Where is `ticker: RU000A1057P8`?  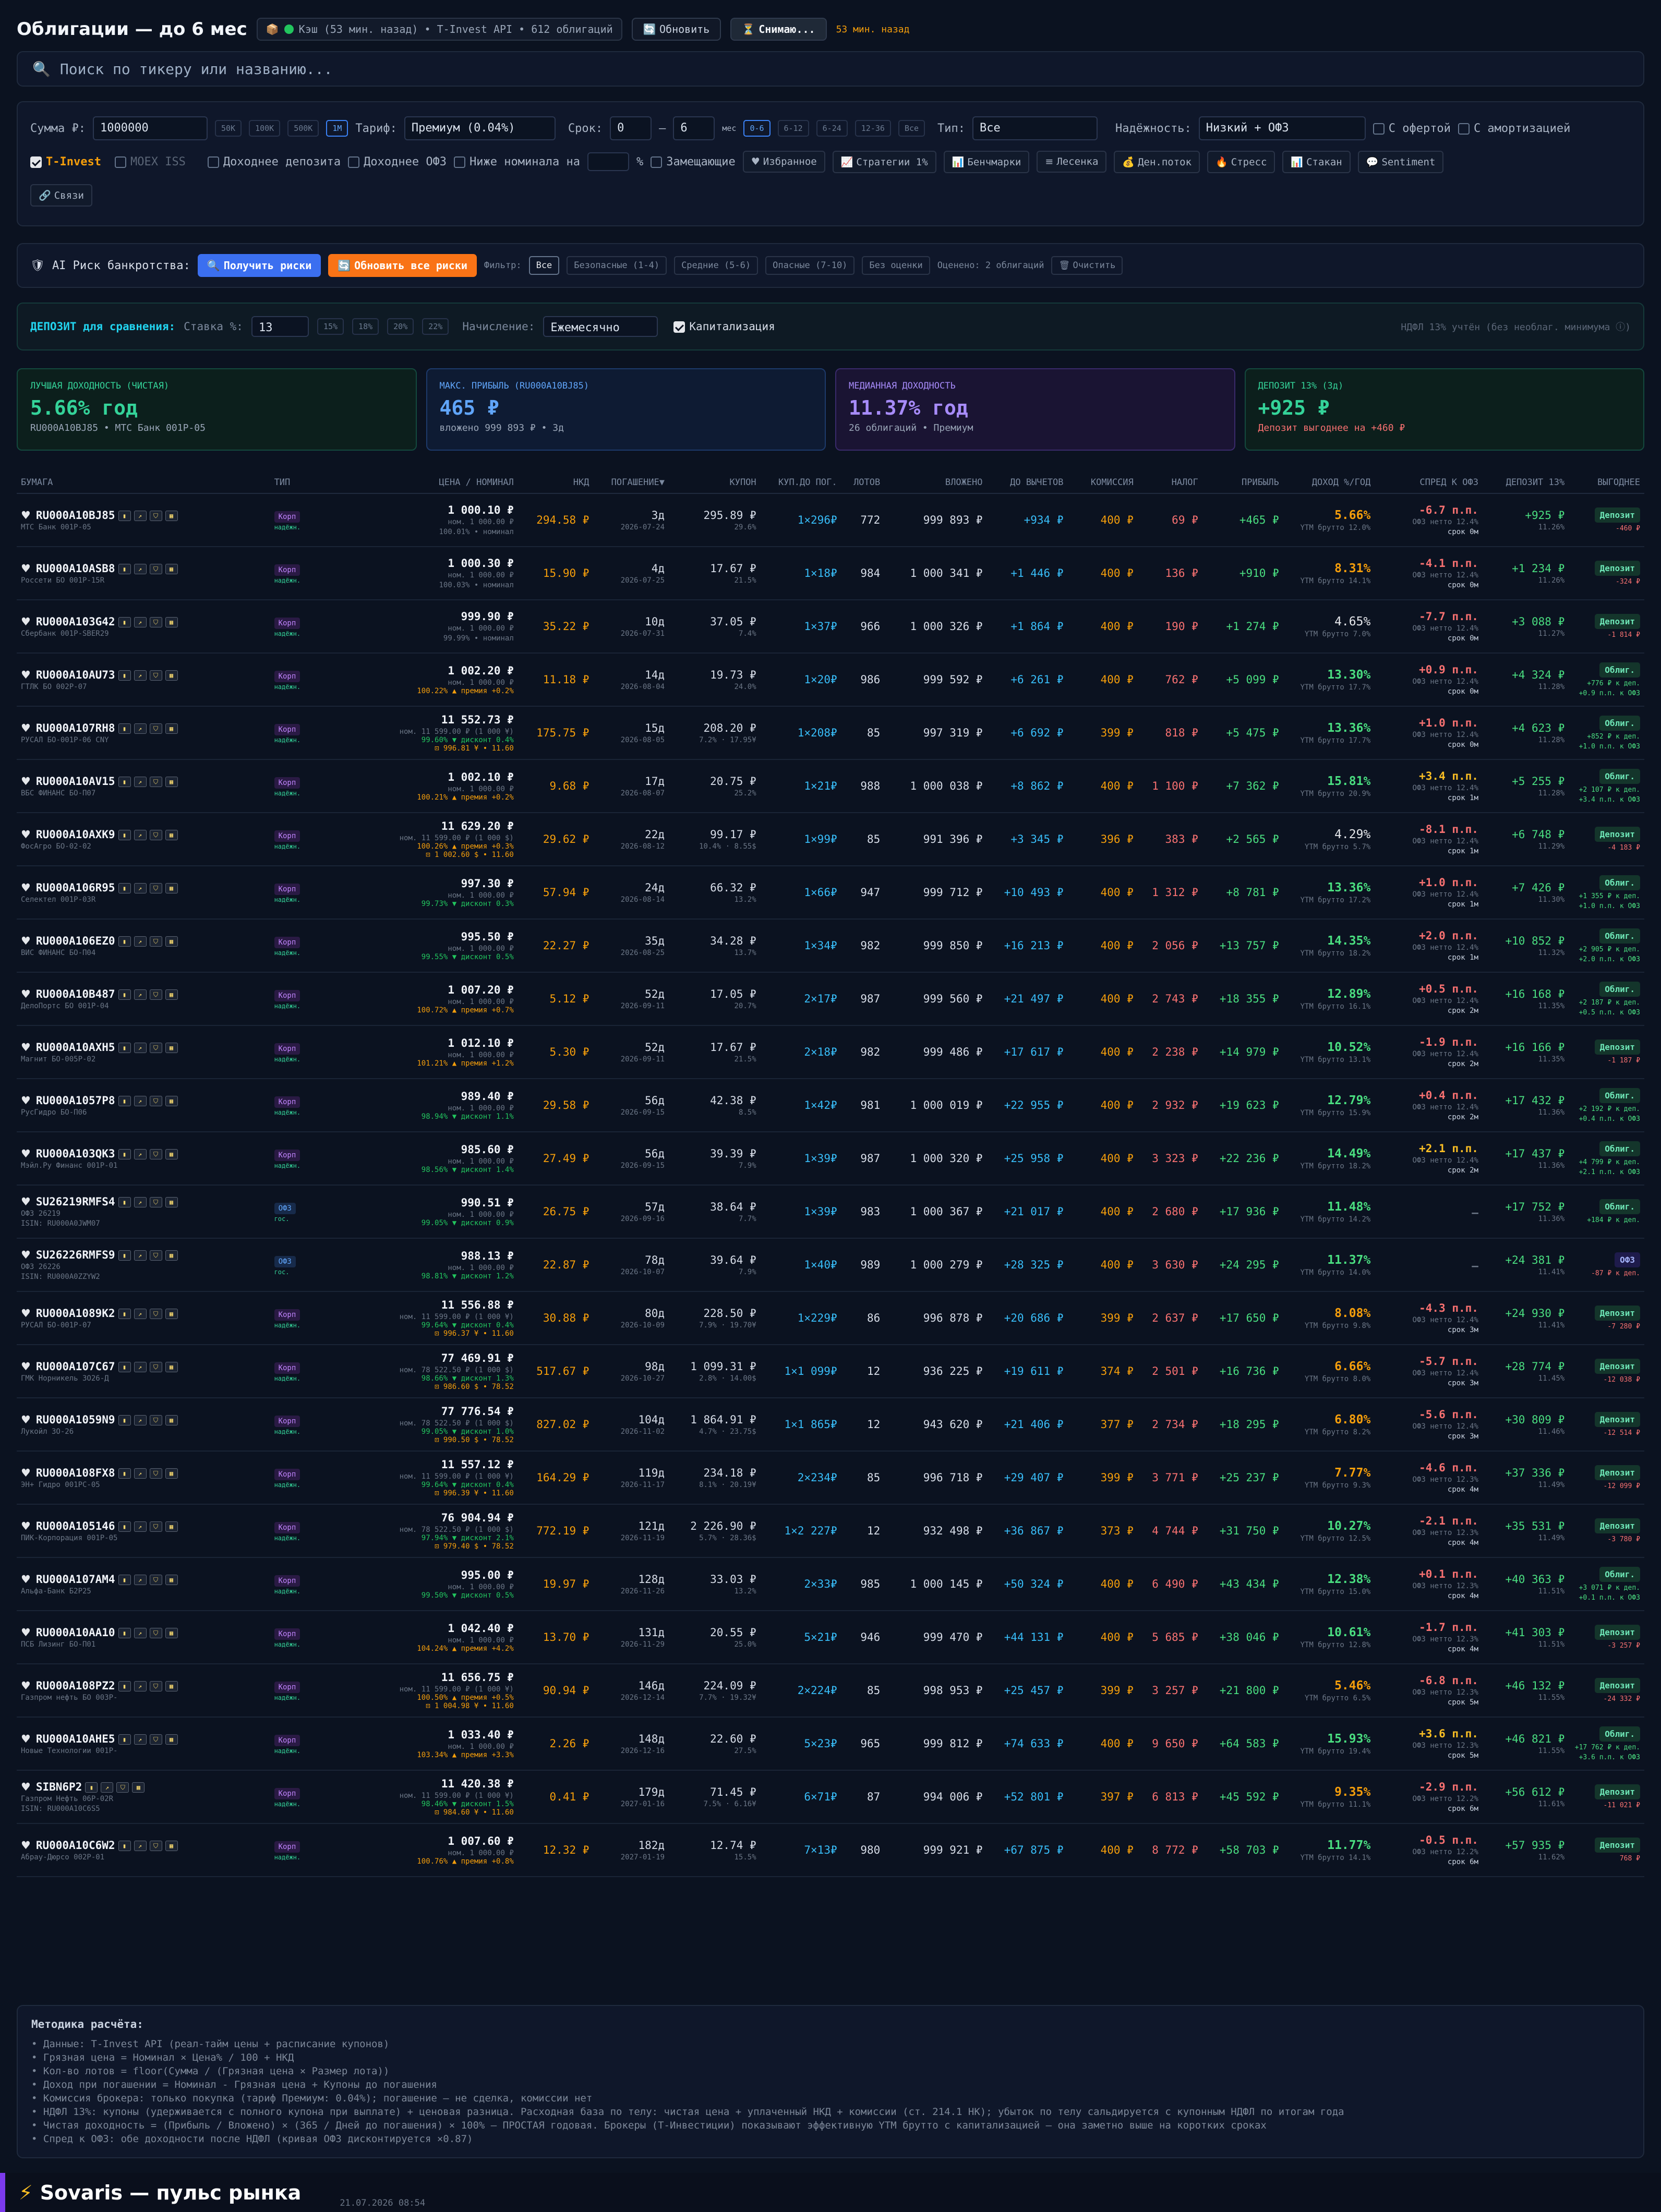
ticker: RU000A1057P8 is located at coordinates (75, 1100).